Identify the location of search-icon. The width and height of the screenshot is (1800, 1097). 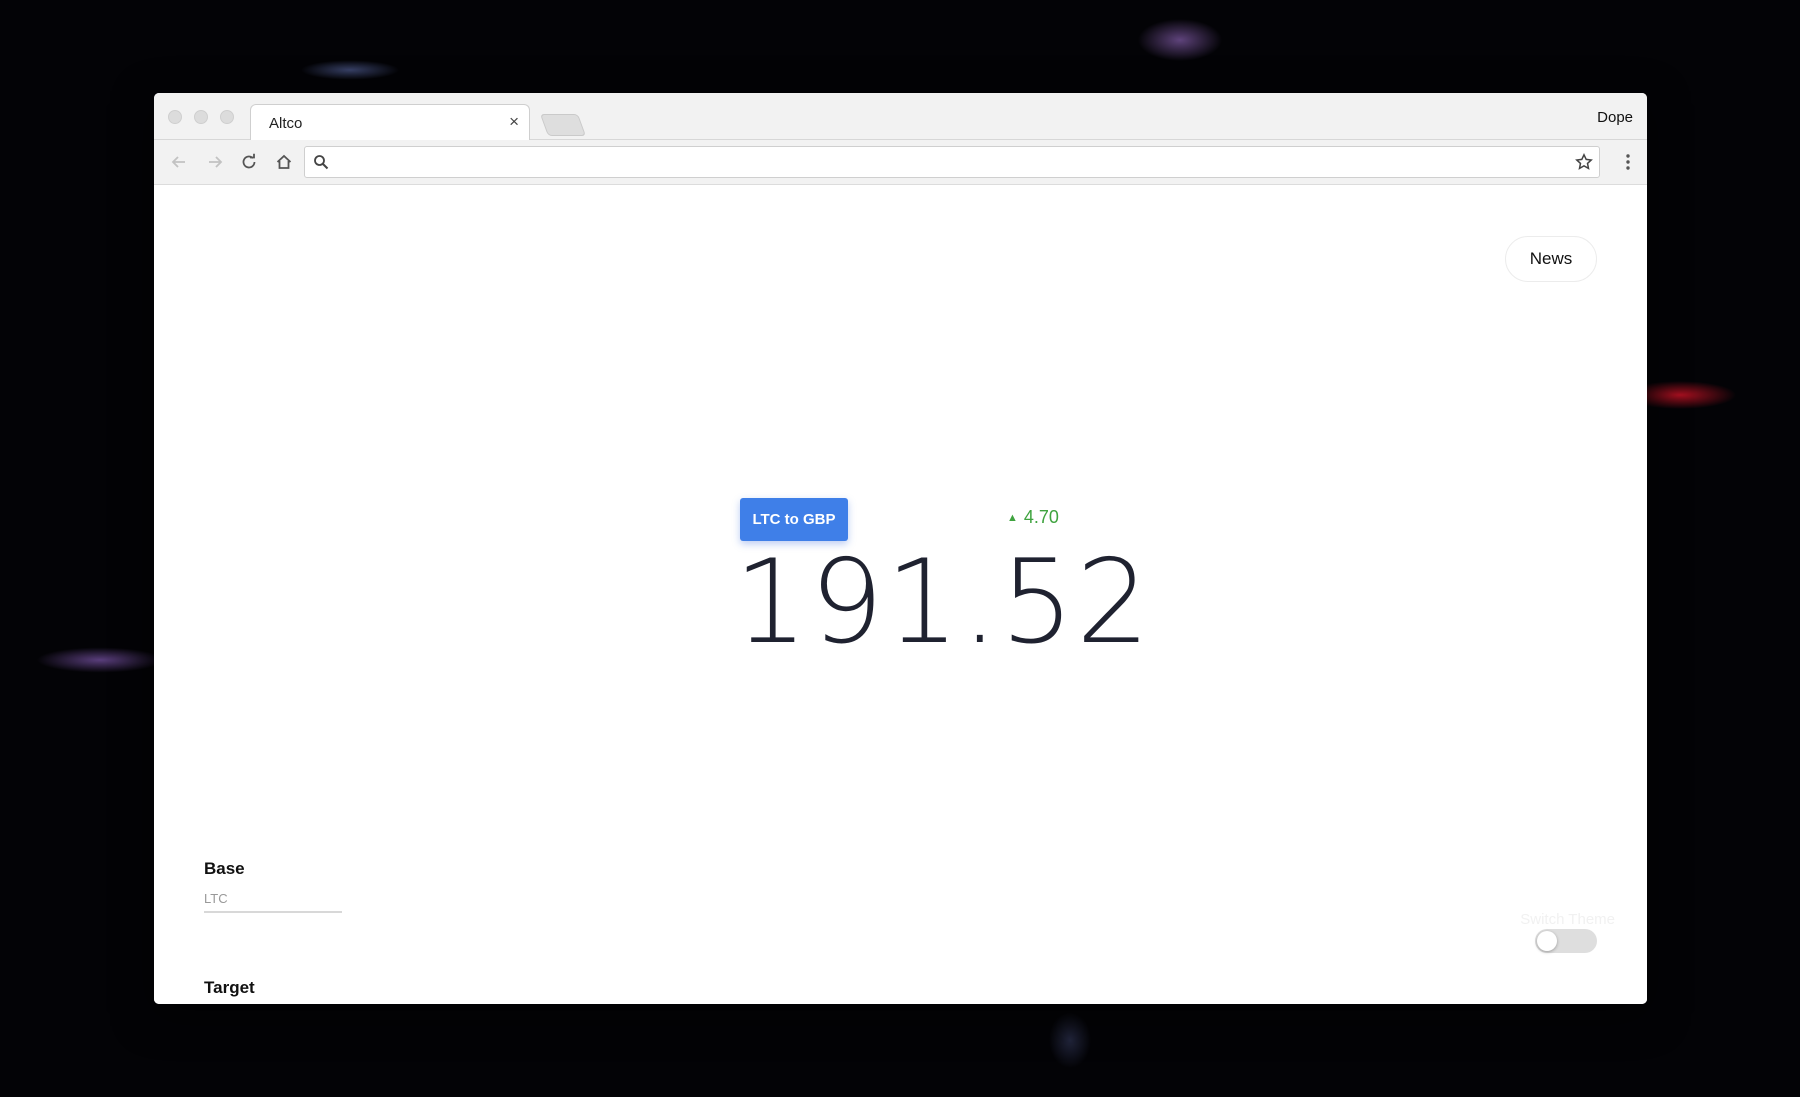
(321, 162).